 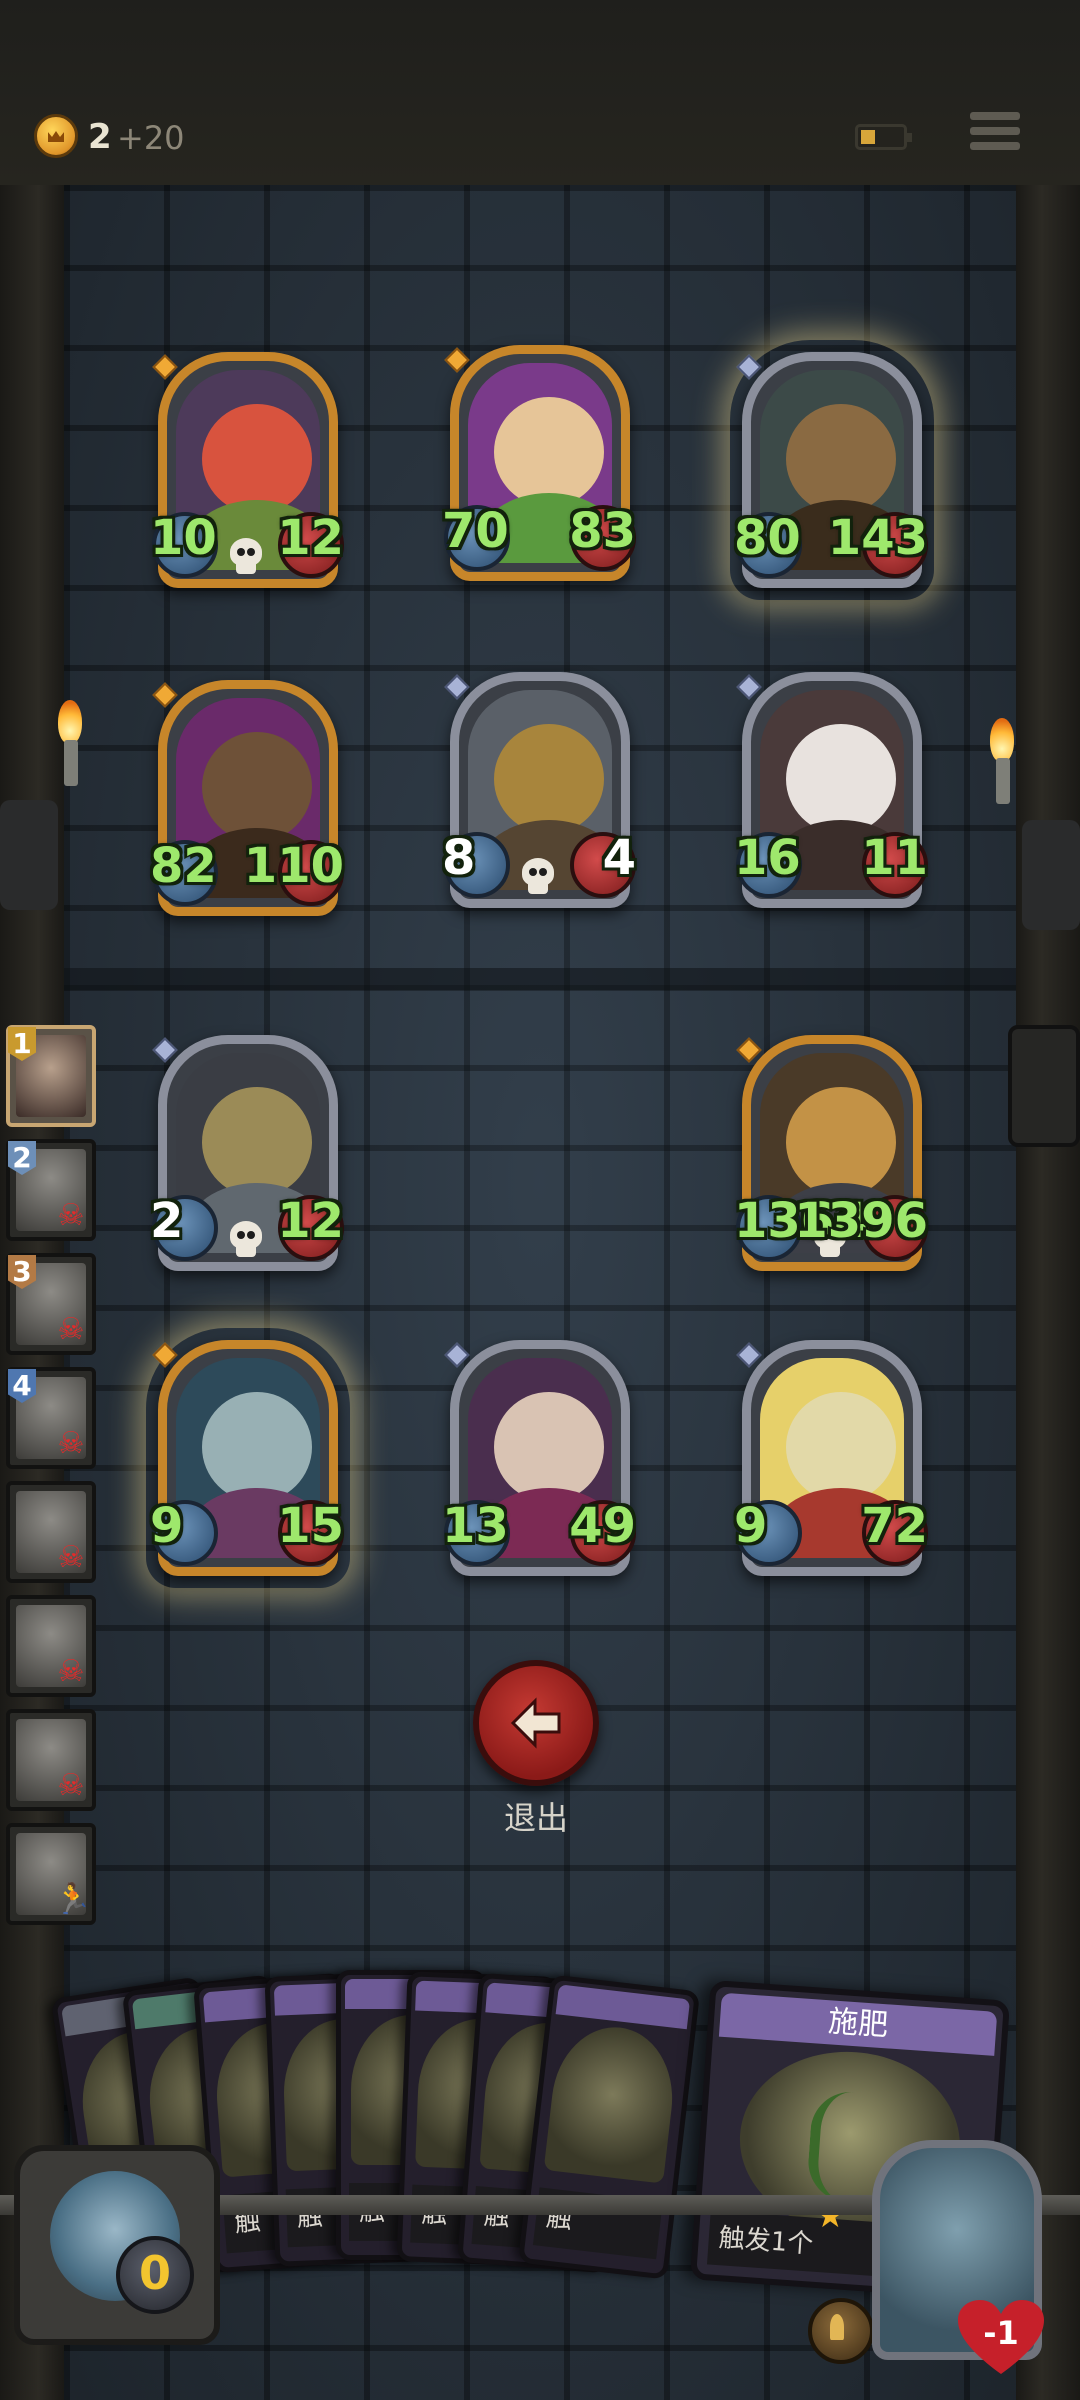 I want to click on unit-health: 143, so click(x=877, y=538).